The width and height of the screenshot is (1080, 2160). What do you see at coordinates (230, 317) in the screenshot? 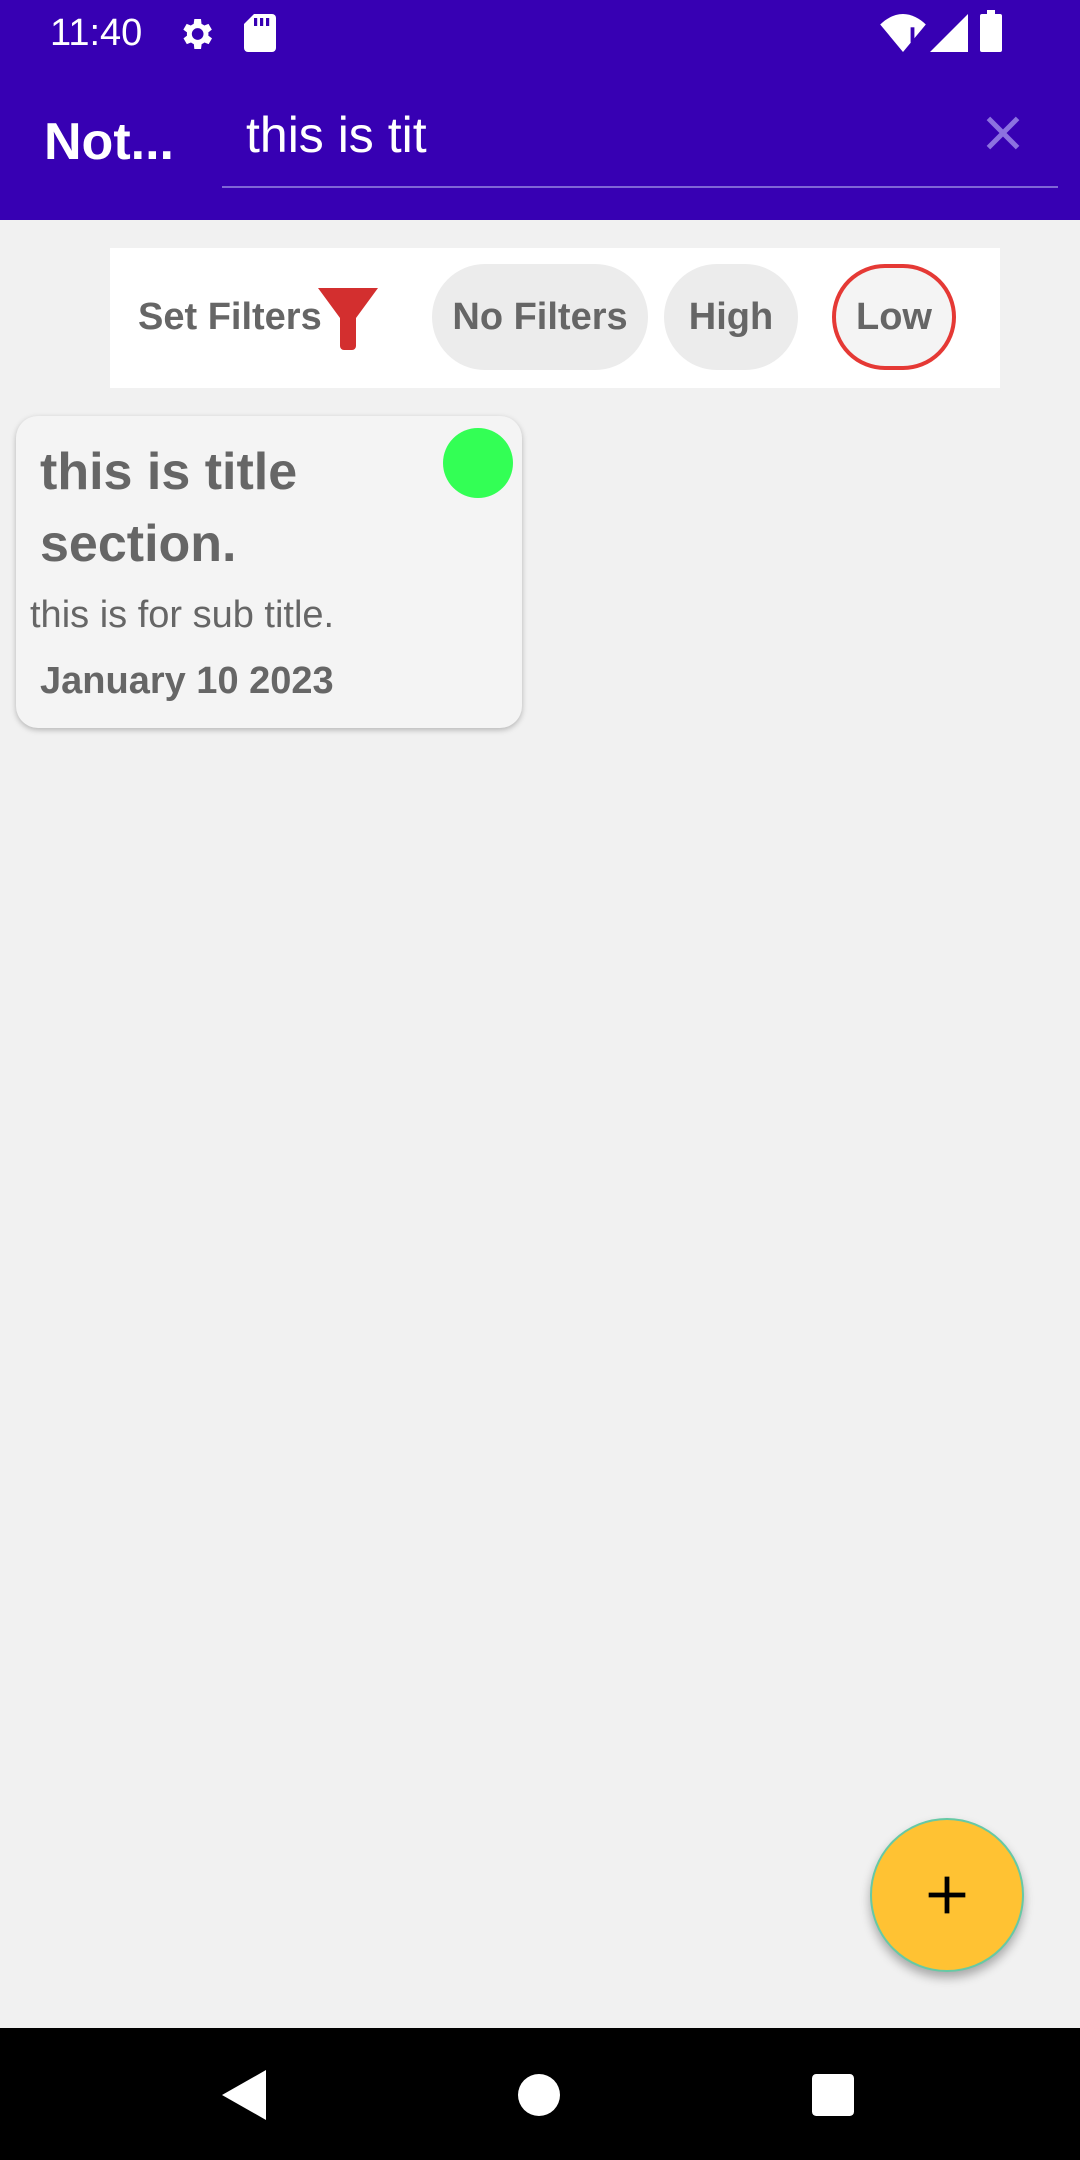
I see `set-filters-label: Set Filters` at bounding box center [230, 317].